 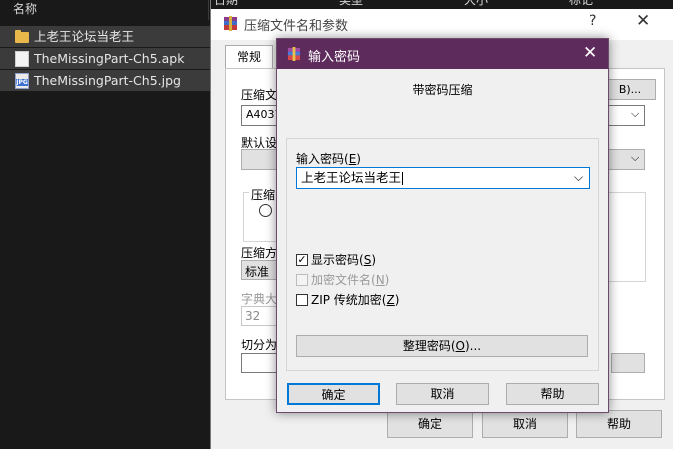 What do you see at coordinates (443, 178) in the screenshot?
I see `password-input: 上老王论坛当老王` at bounding box center [443, 178].